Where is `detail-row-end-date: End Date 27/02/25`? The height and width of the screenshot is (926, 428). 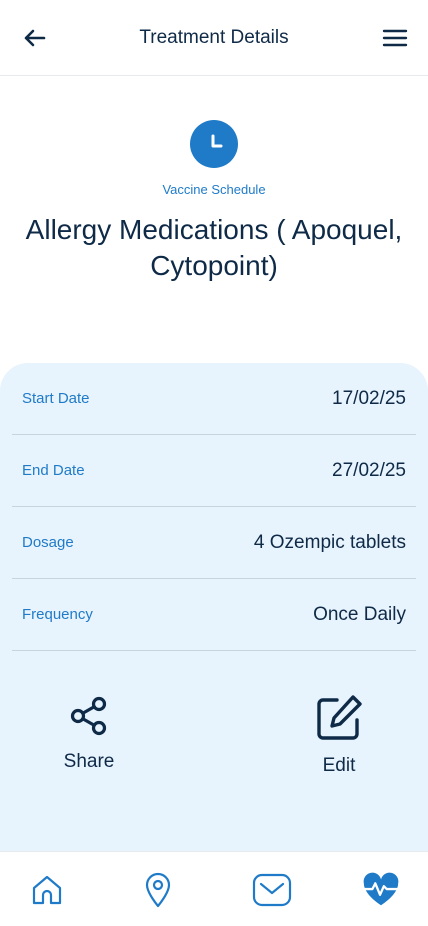 detail-row-end-date: End Date 27/02/25 is located at coordinates (214, 471).